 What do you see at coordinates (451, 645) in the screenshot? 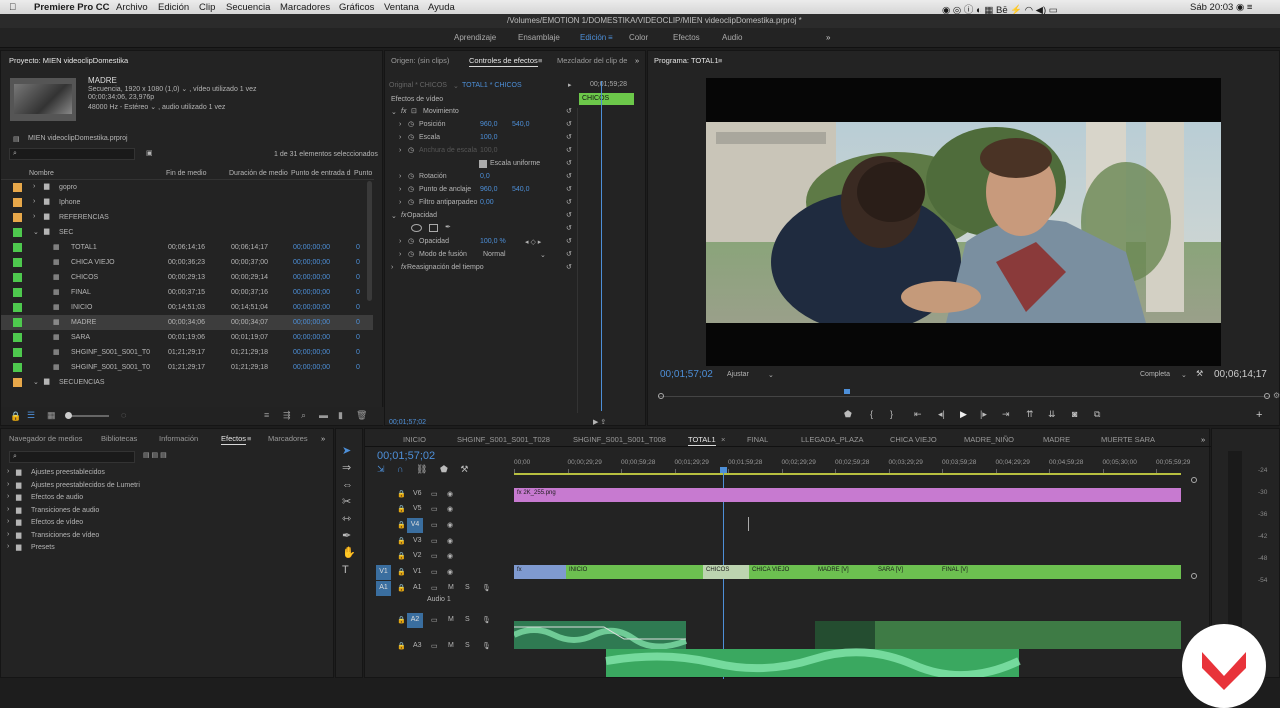
I see `mute-button: M` at bounding box center [451, 645].